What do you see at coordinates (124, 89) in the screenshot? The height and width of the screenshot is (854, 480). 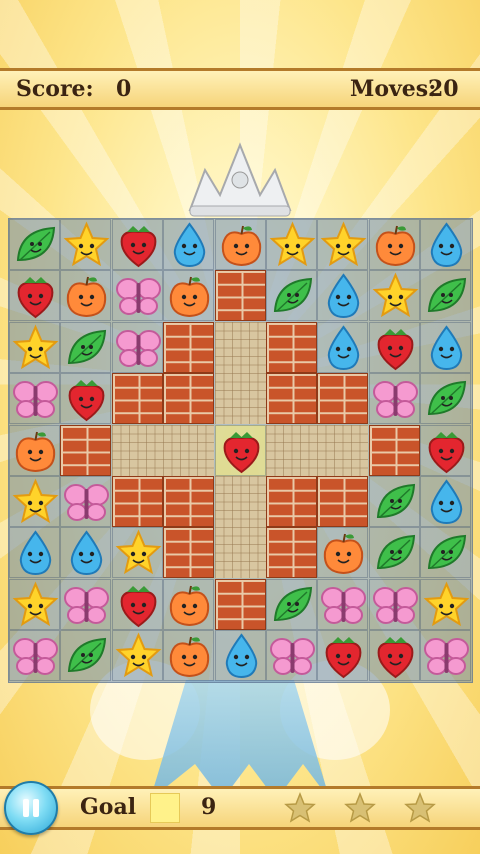 I see `score-value: 0` at bounding box center [124, 89].